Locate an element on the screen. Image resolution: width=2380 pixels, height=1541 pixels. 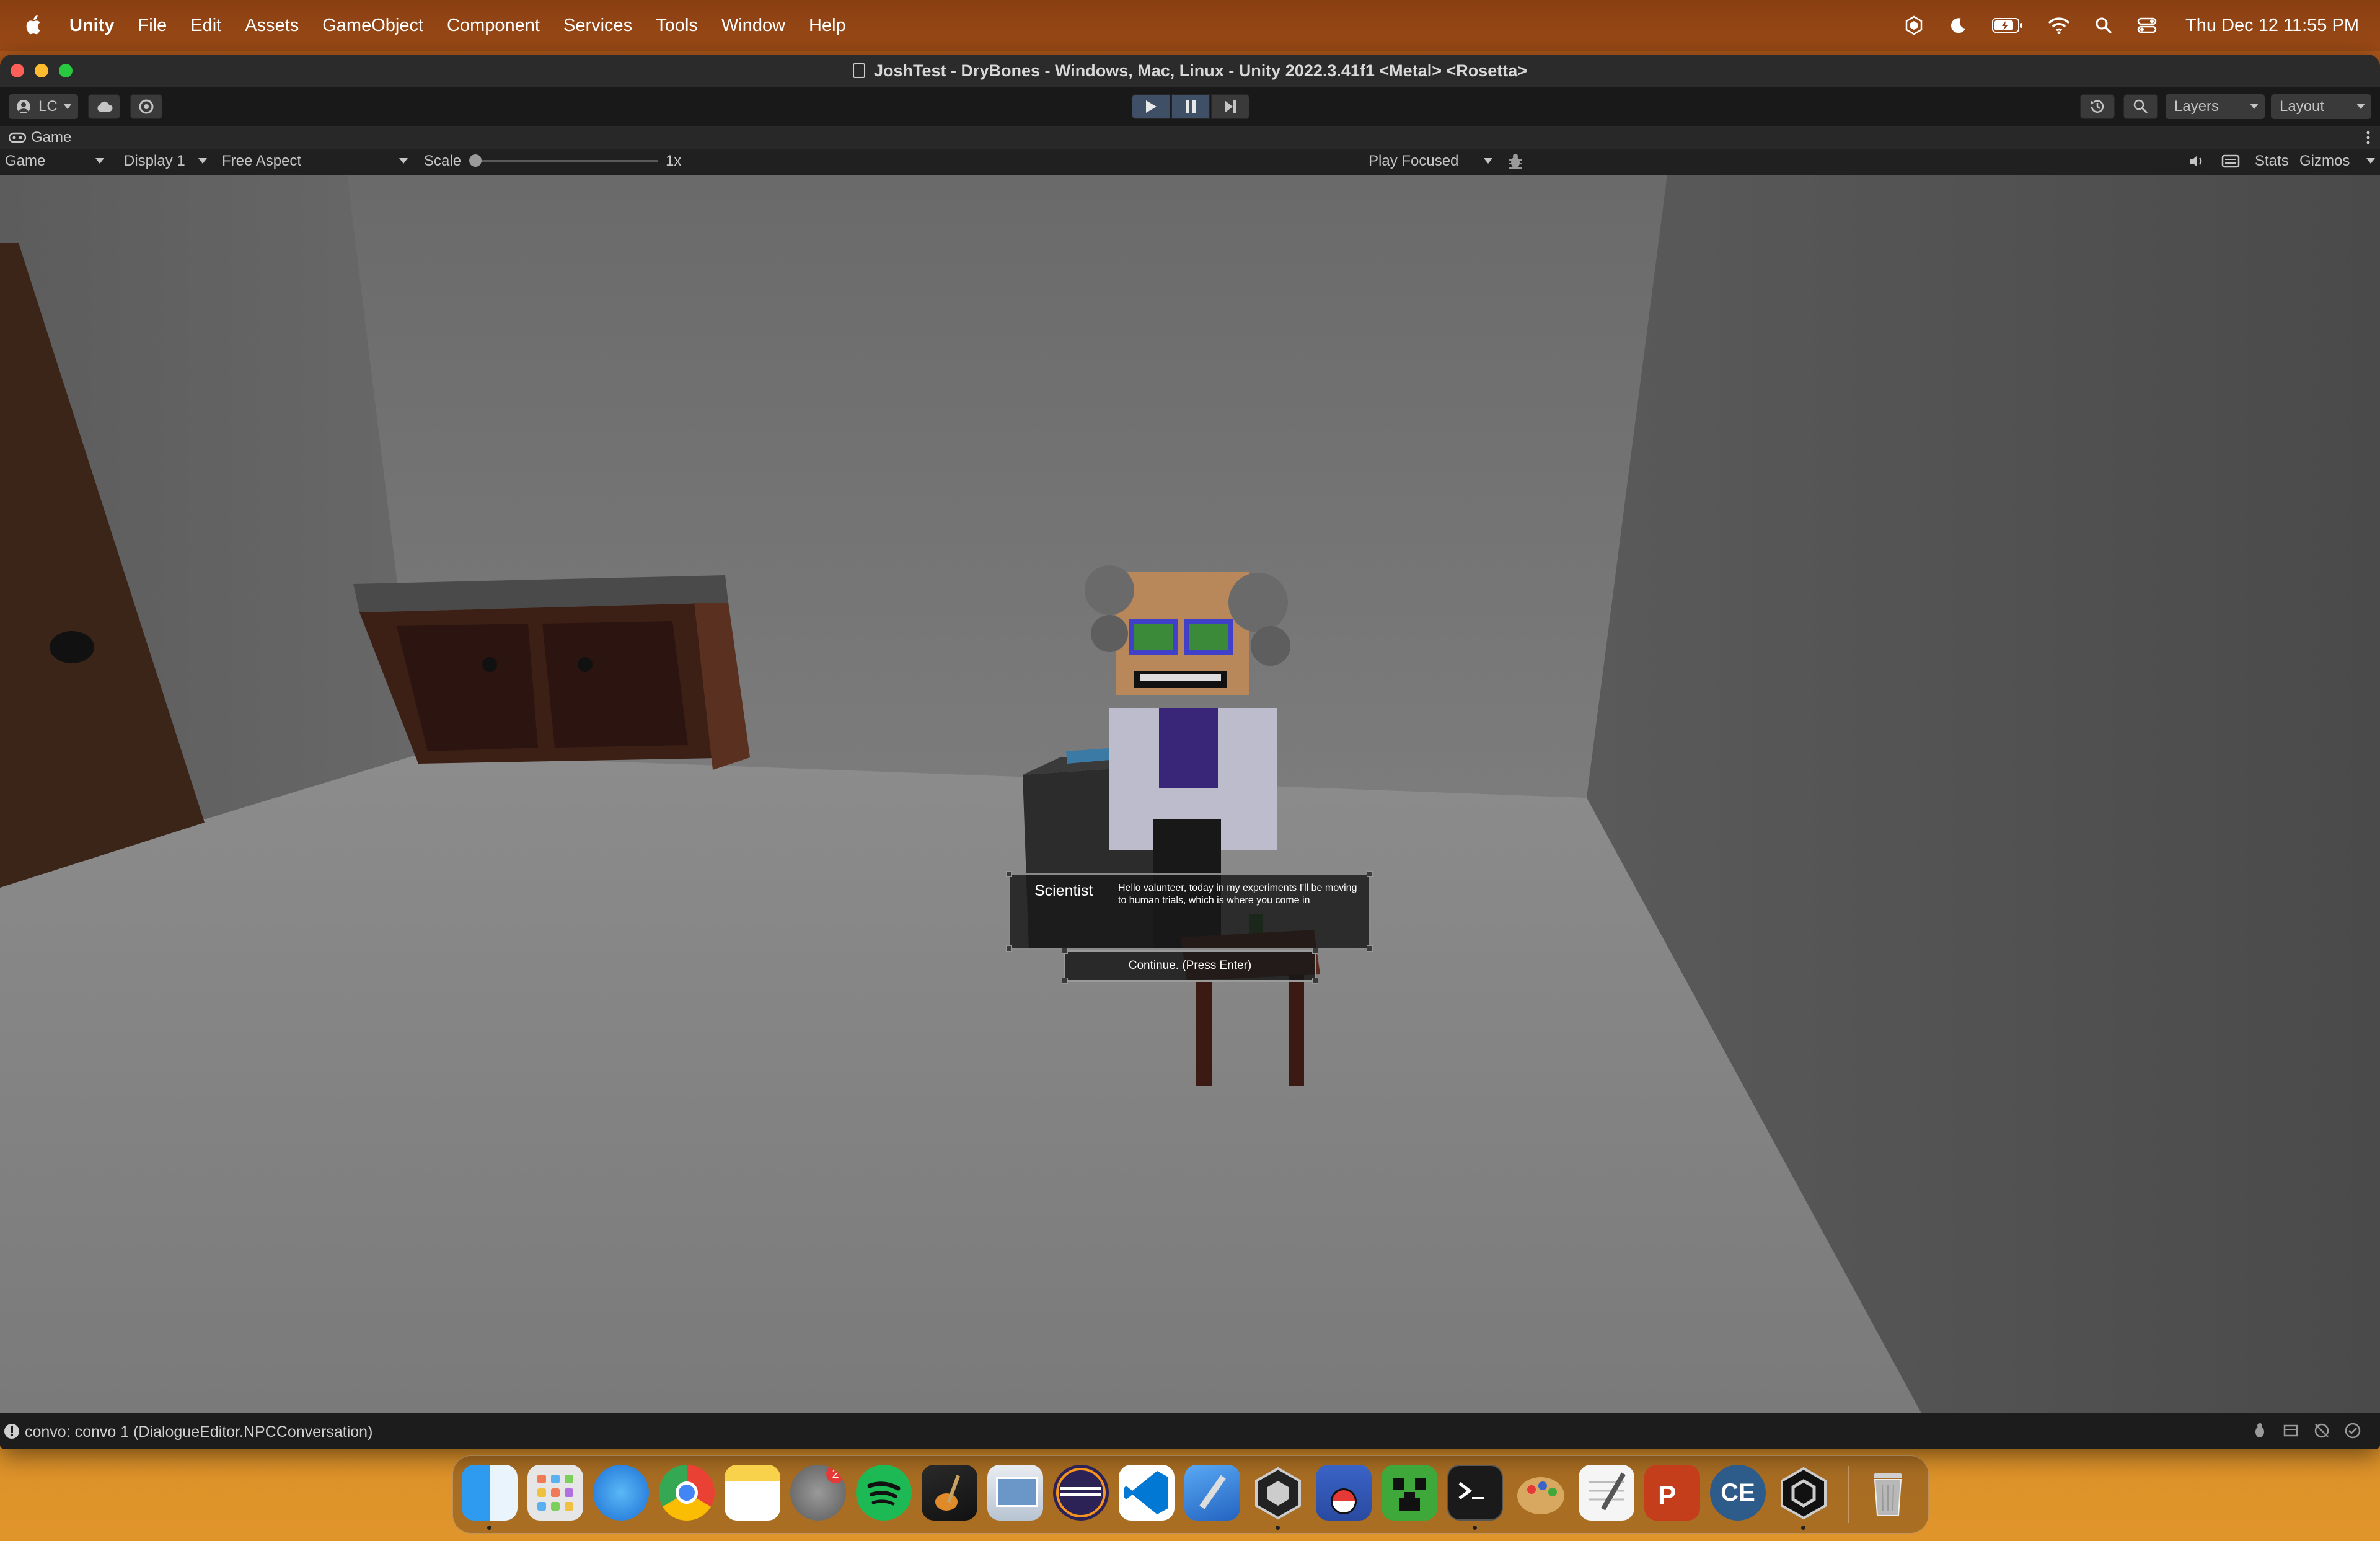
gizmos-dropdown: Gizmos is located at coordinates (2337, 161).